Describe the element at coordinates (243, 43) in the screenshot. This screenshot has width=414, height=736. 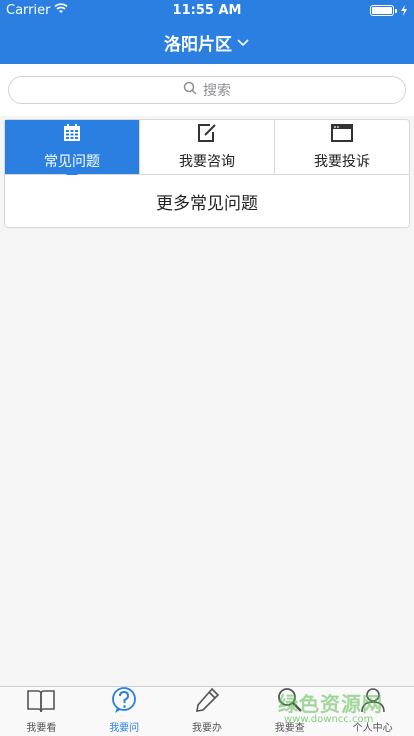
I see `chevron-down-icon` at that location.